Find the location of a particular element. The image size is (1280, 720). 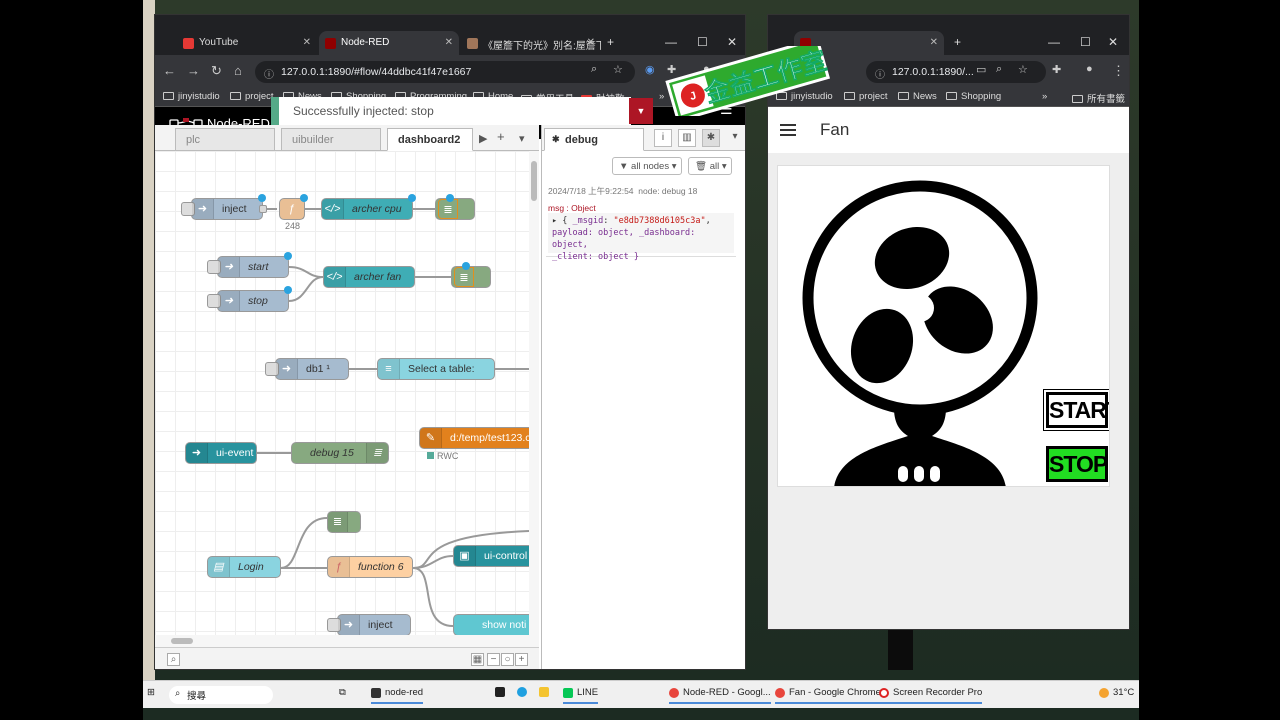

node-select-table: ≡ Select a table: is located at coordinates (436, 369).